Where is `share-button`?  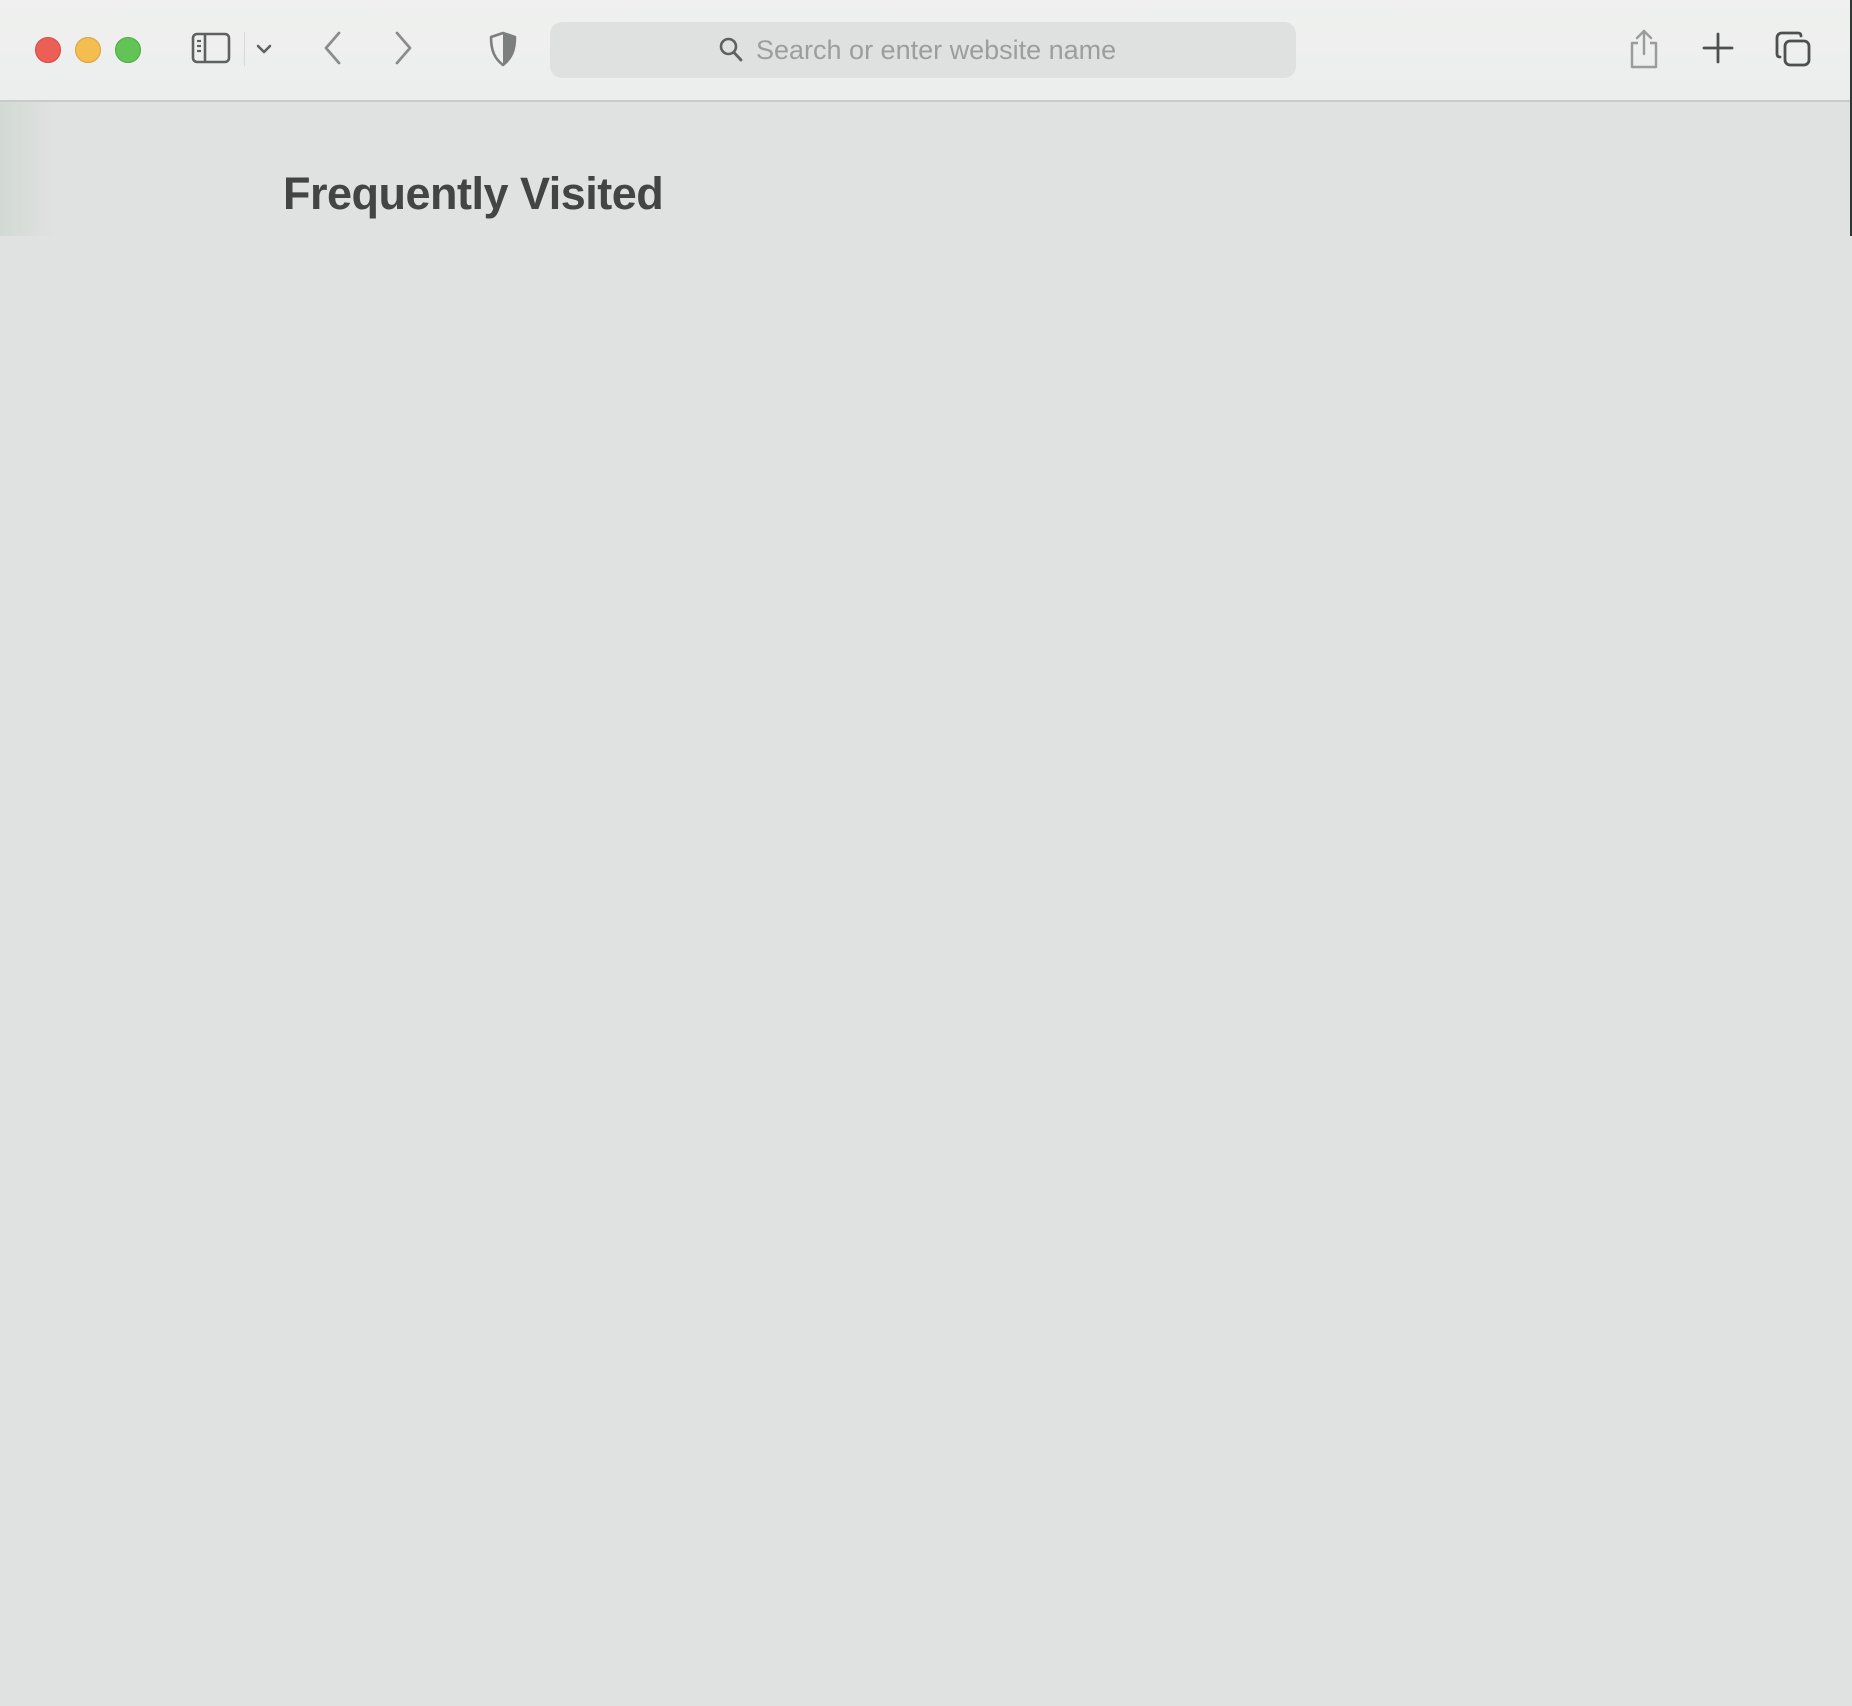 share-button is located at coordinates (1644, 49).